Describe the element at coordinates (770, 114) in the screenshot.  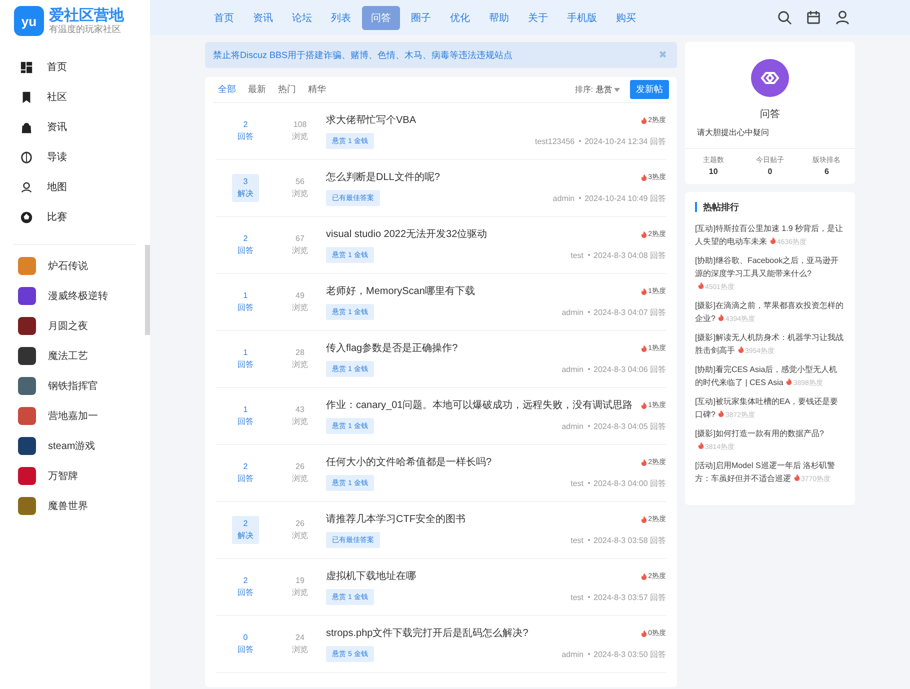
I see `forum-name: 问答` at that location.